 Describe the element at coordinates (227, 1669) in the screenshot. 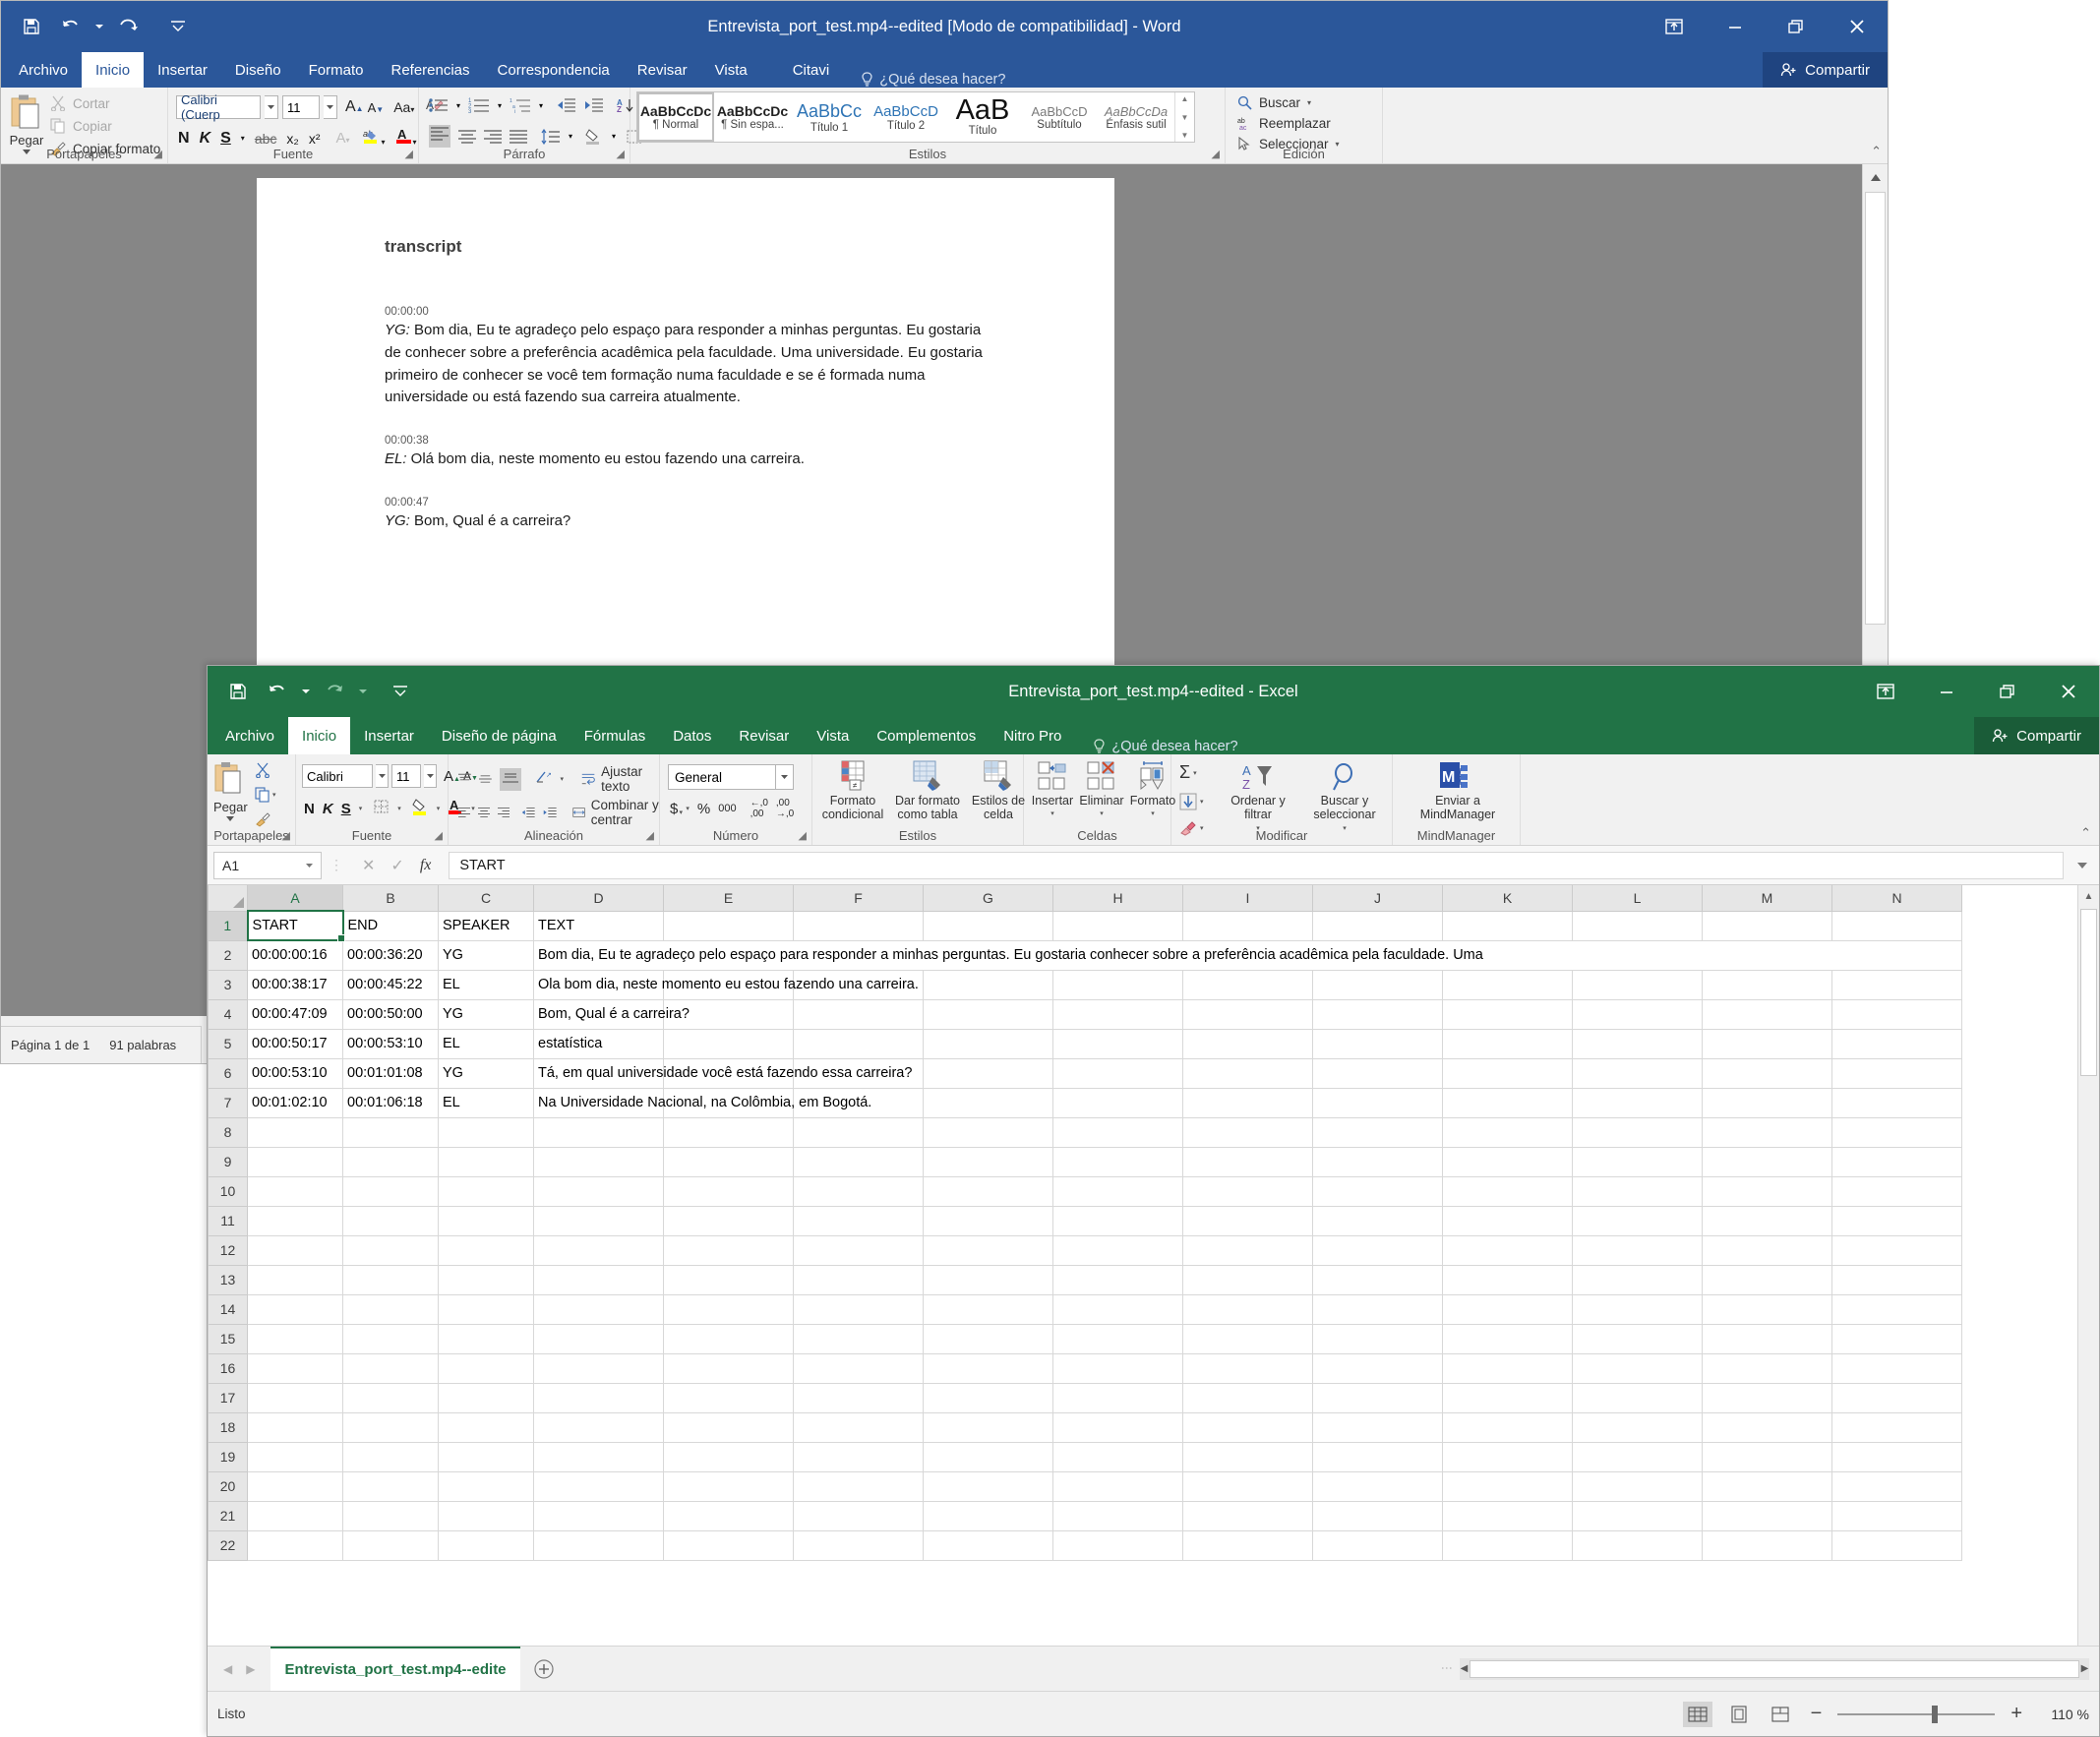

I see `sheet-nav-prev-icon: ◀` at that location.